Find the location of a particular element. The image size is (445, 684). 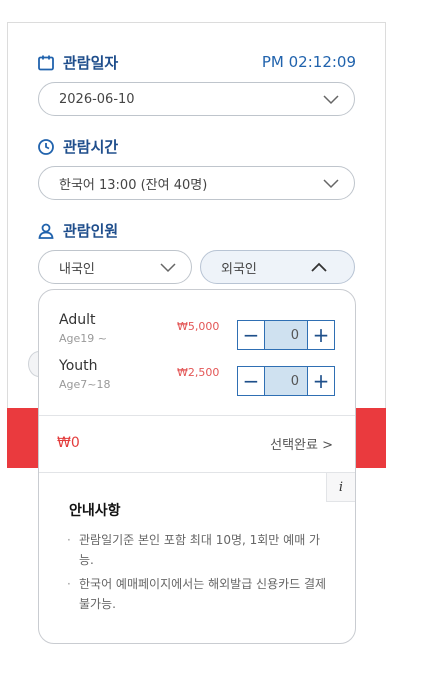

chevron-up-icon is located at coordinates (319, 267).